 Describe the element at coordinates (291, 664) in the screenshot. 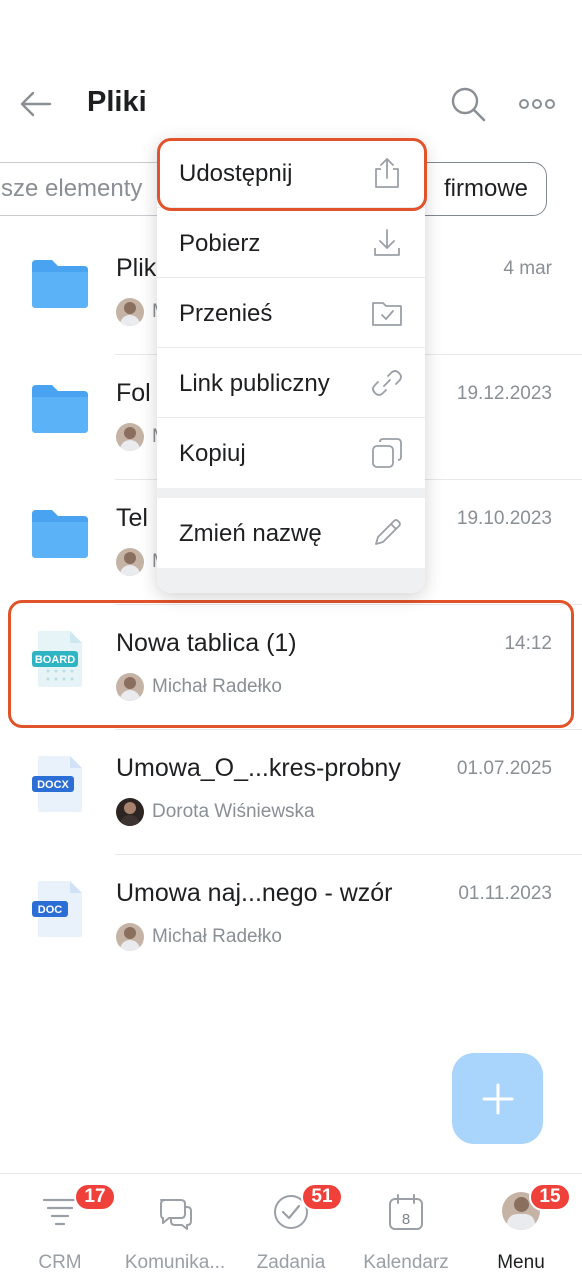

I see `selected-row-highlight` at that location.